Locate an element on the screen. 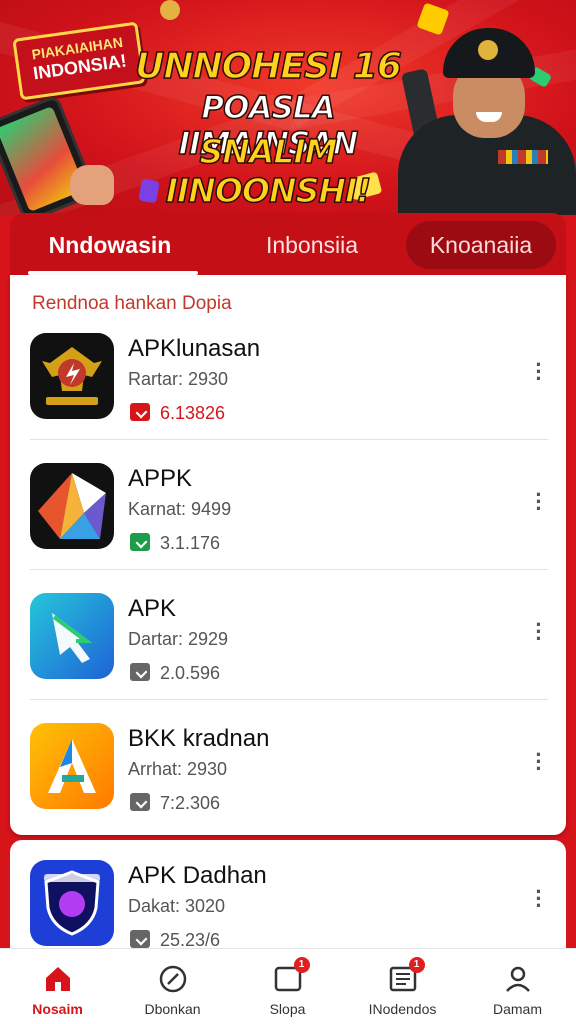 Image resolution: width=576 pixels, height=1024 pixels. compass-icon is located at coordinates (173, 979).